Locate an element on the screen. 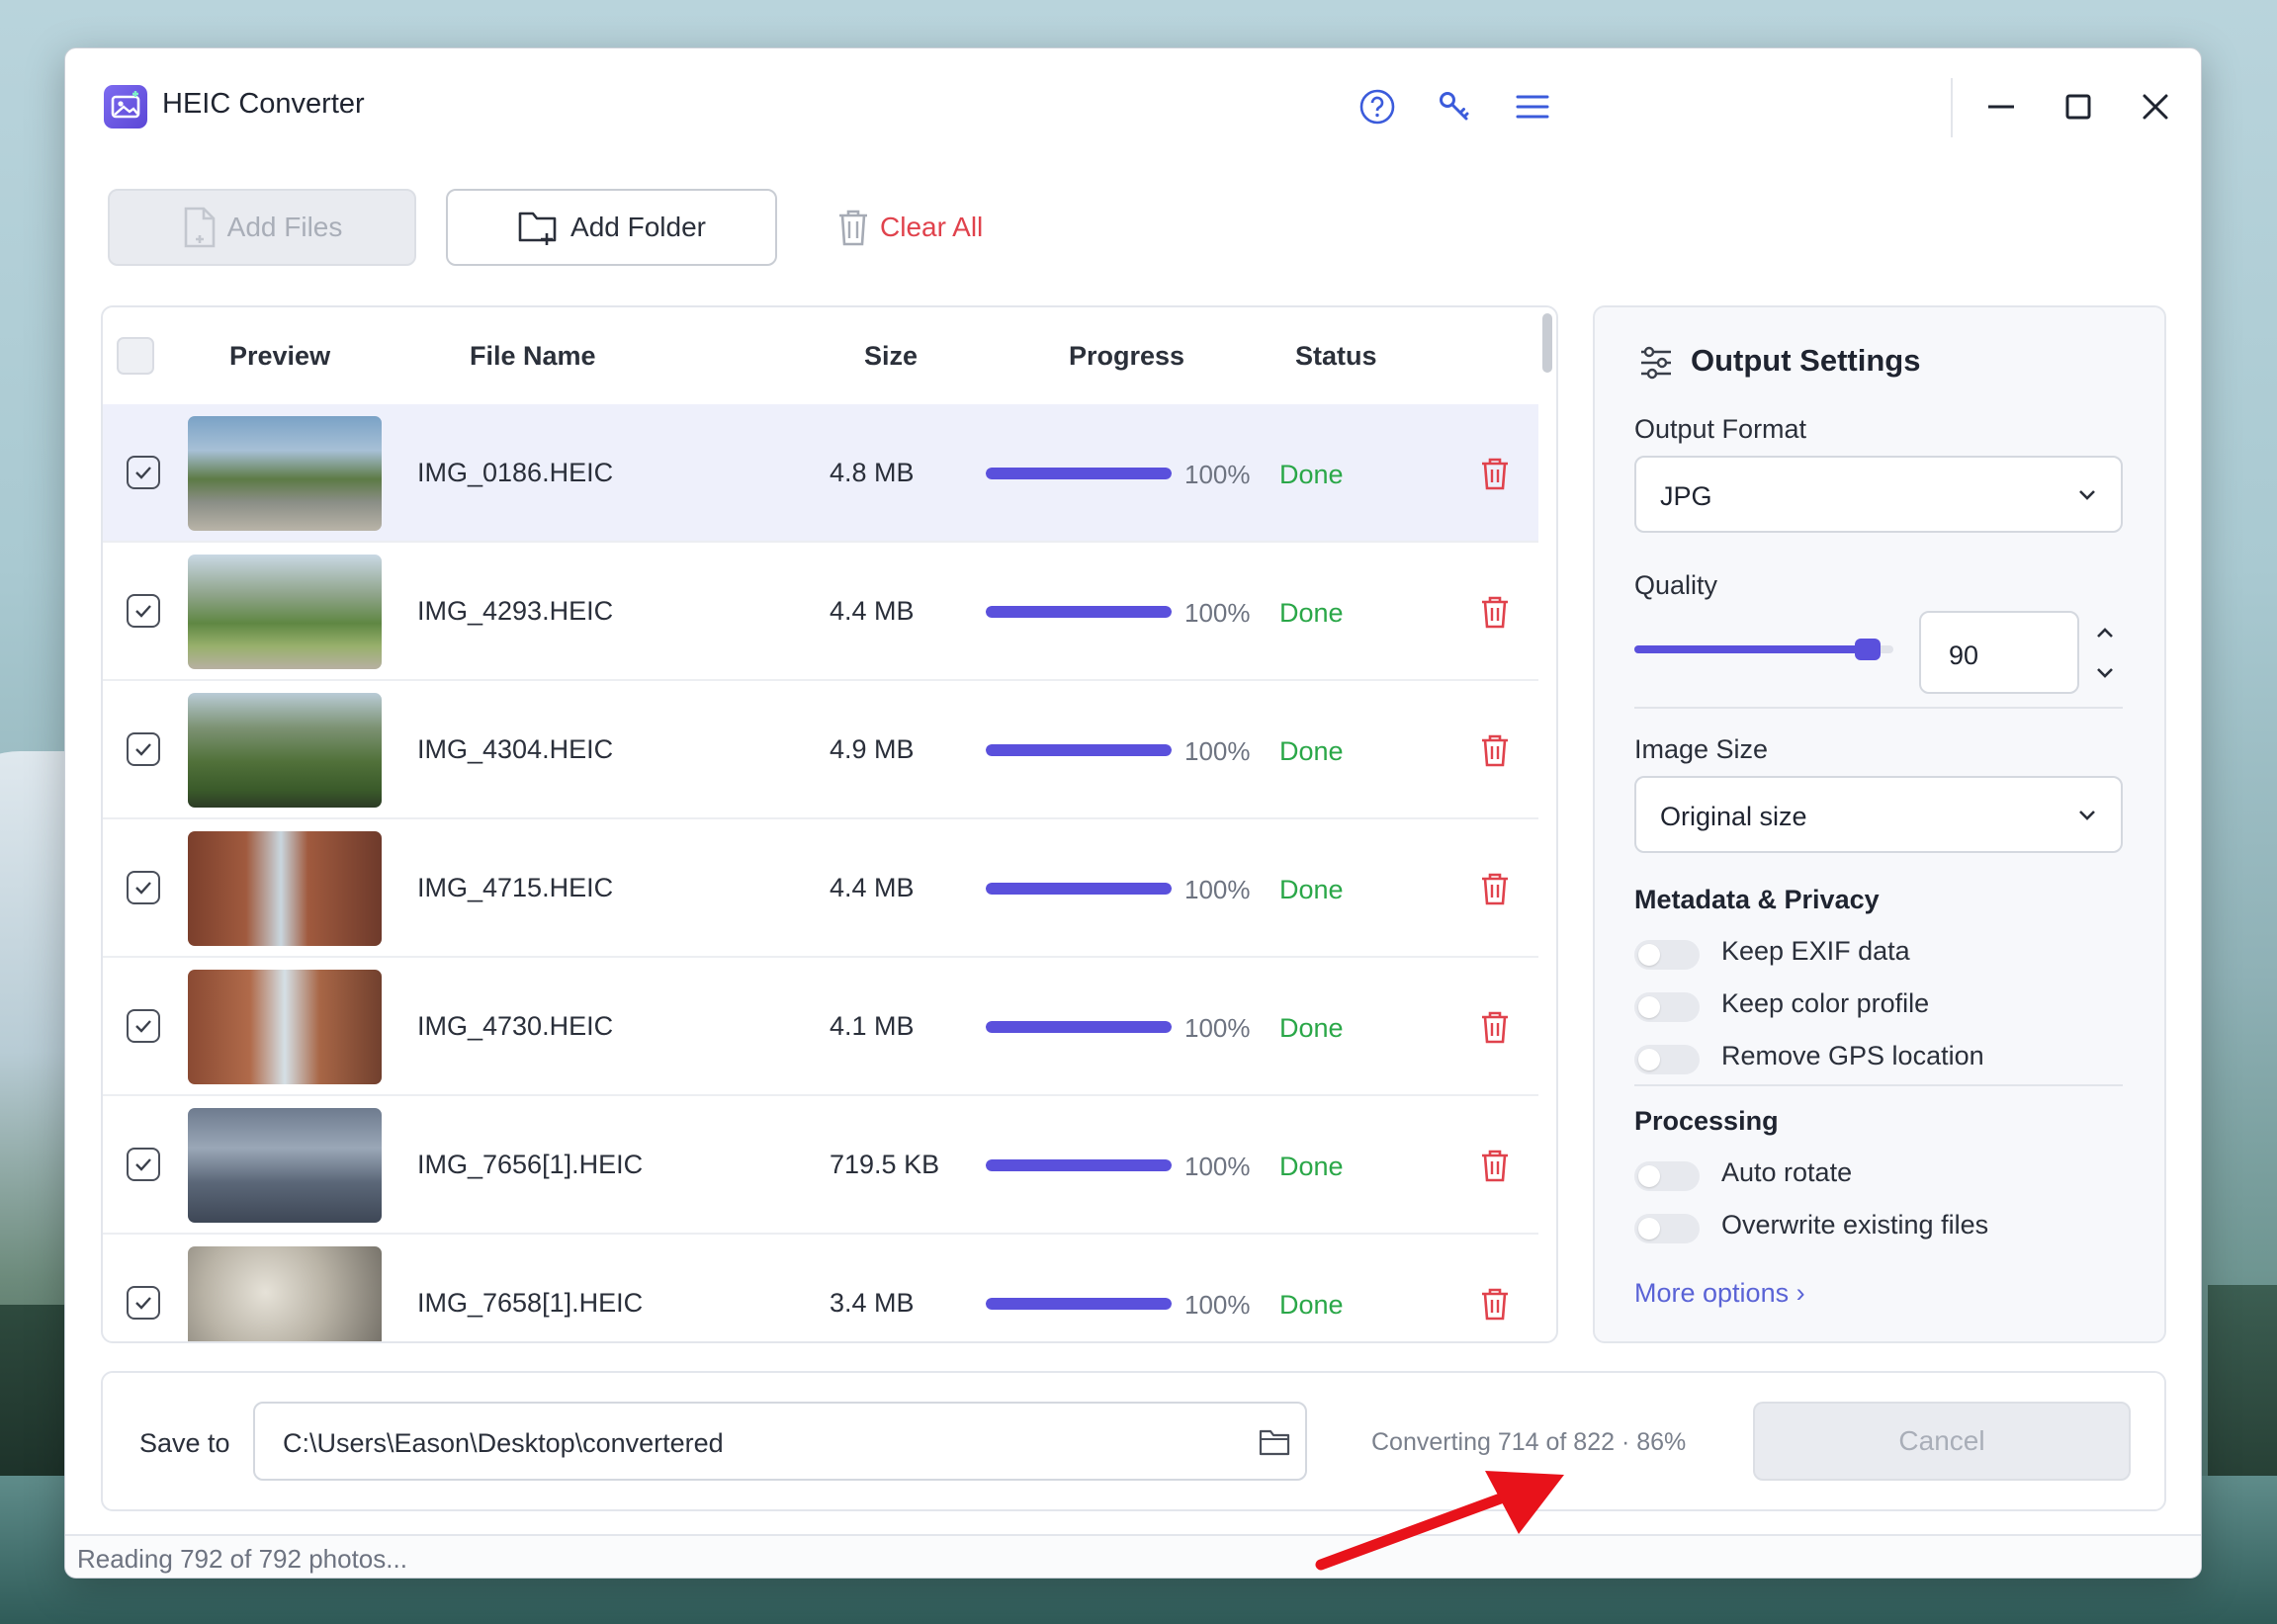  file-size: 3.4 MB is located at coordinates (872, 1303).